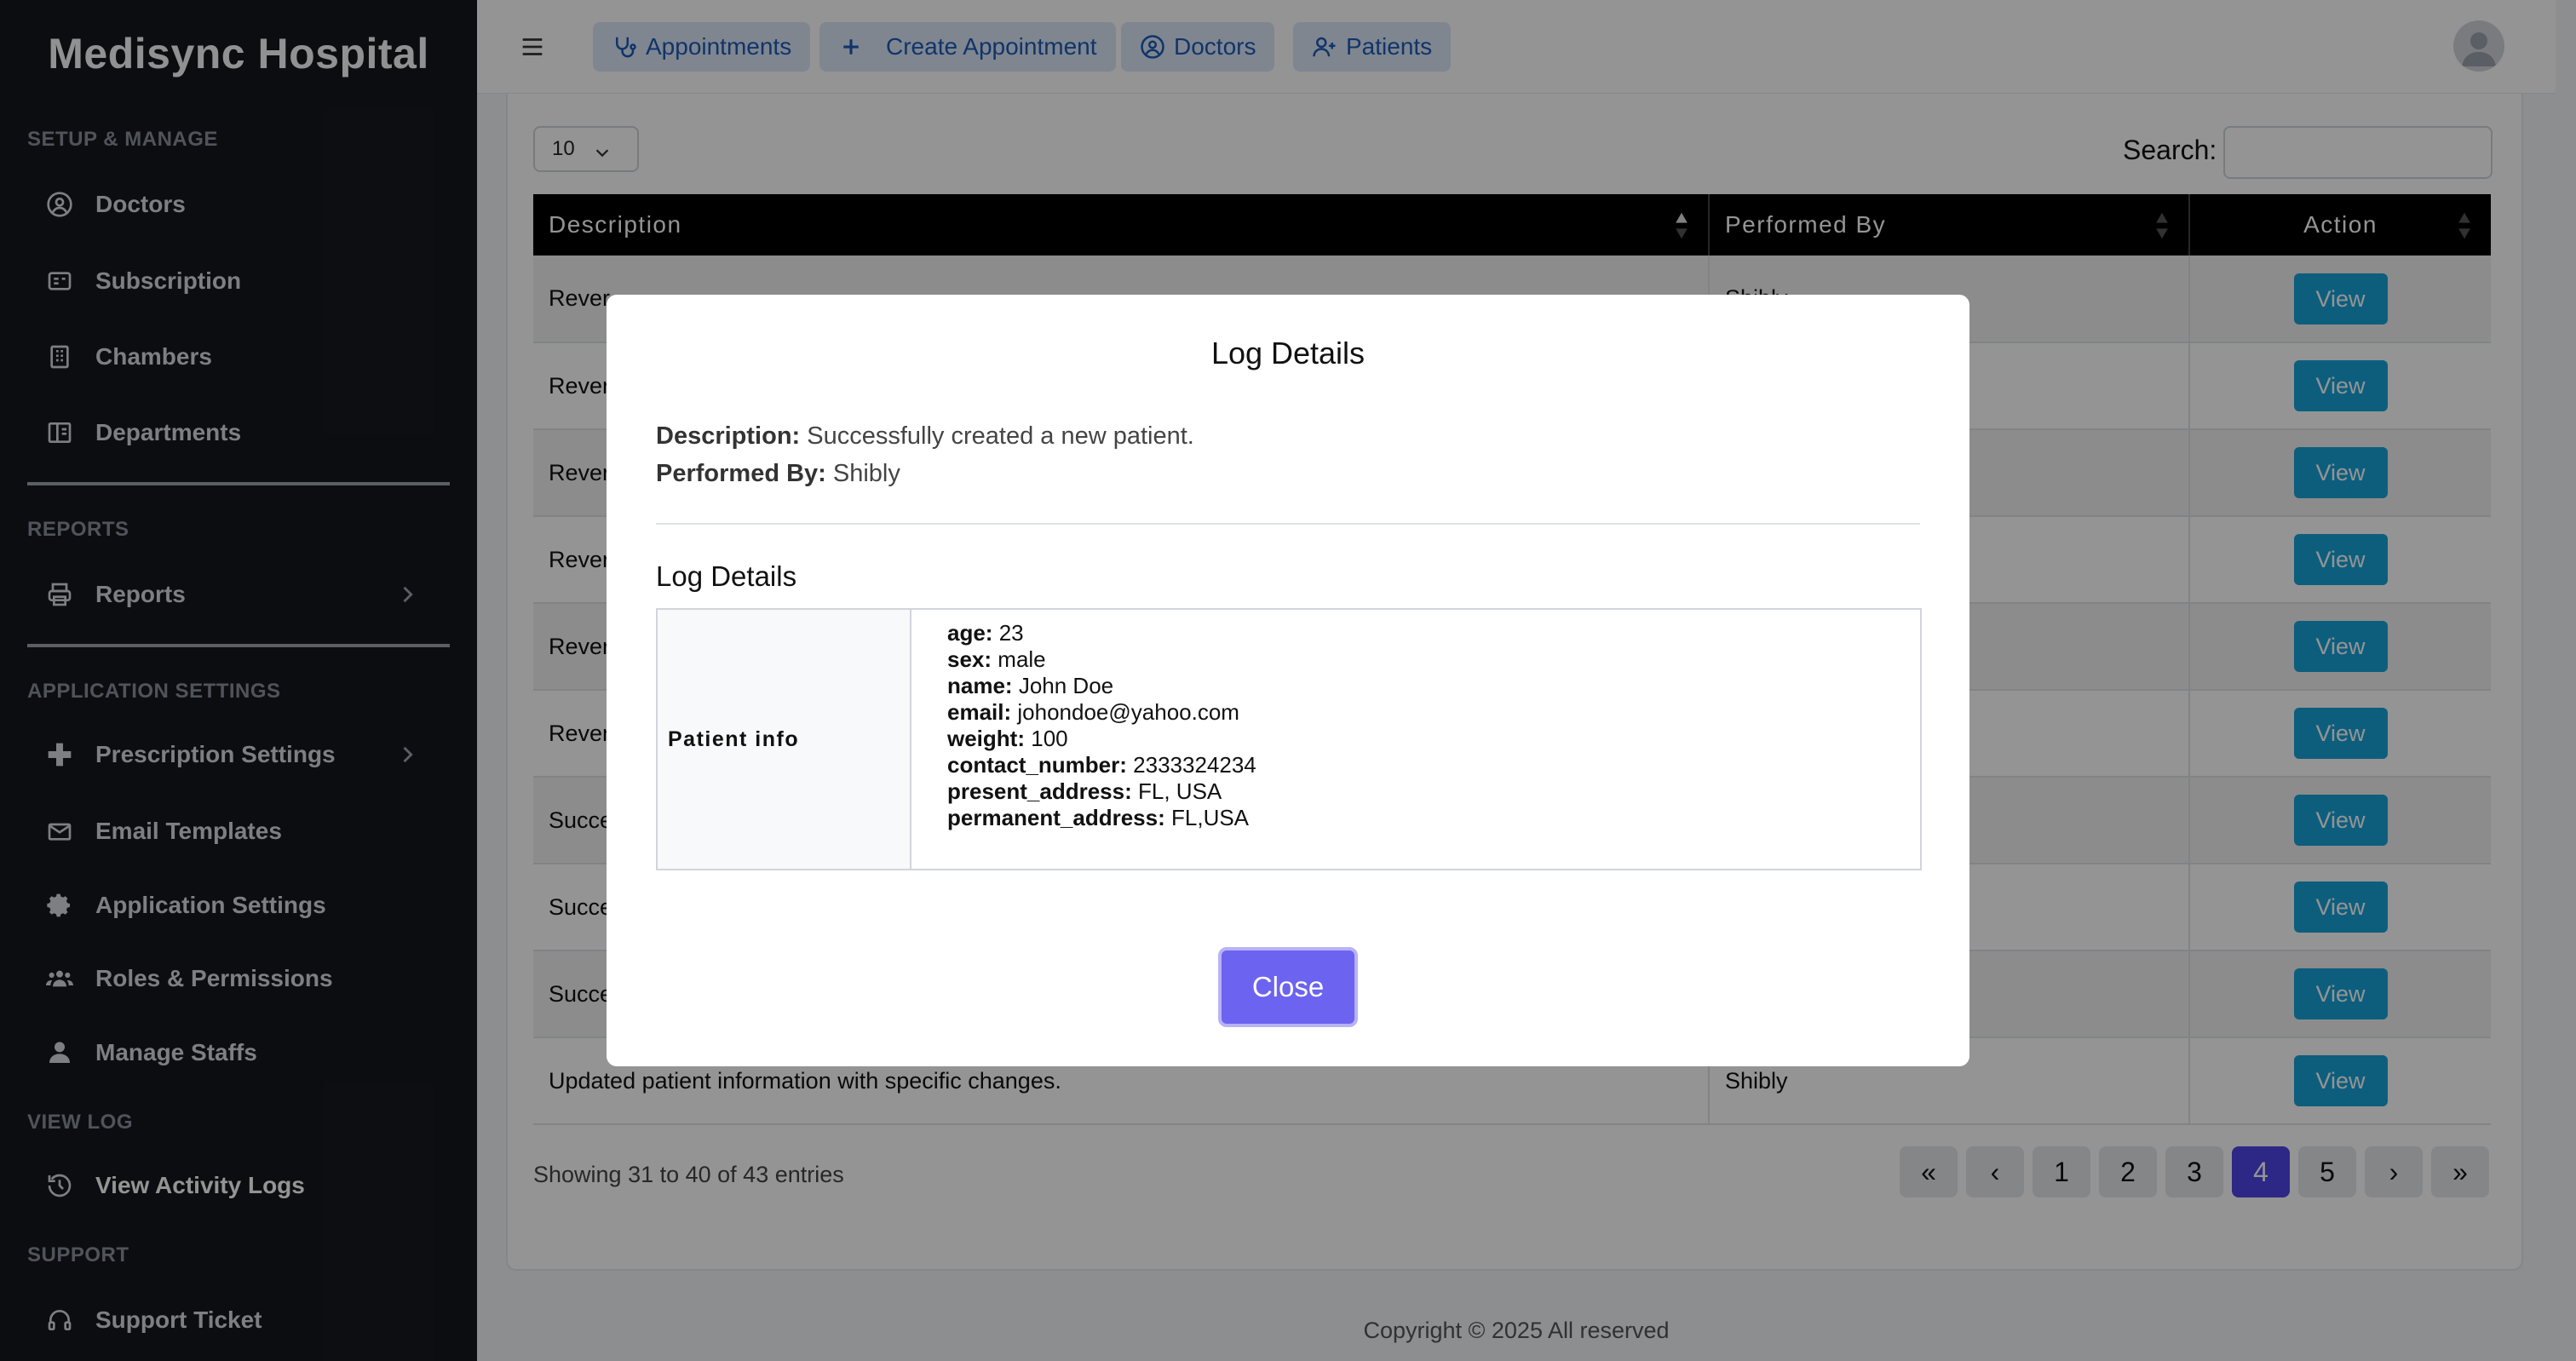 The width and height of the screenshot is (2576, 1361). I want to click on detail-field: sex: male, so click(996, 659).